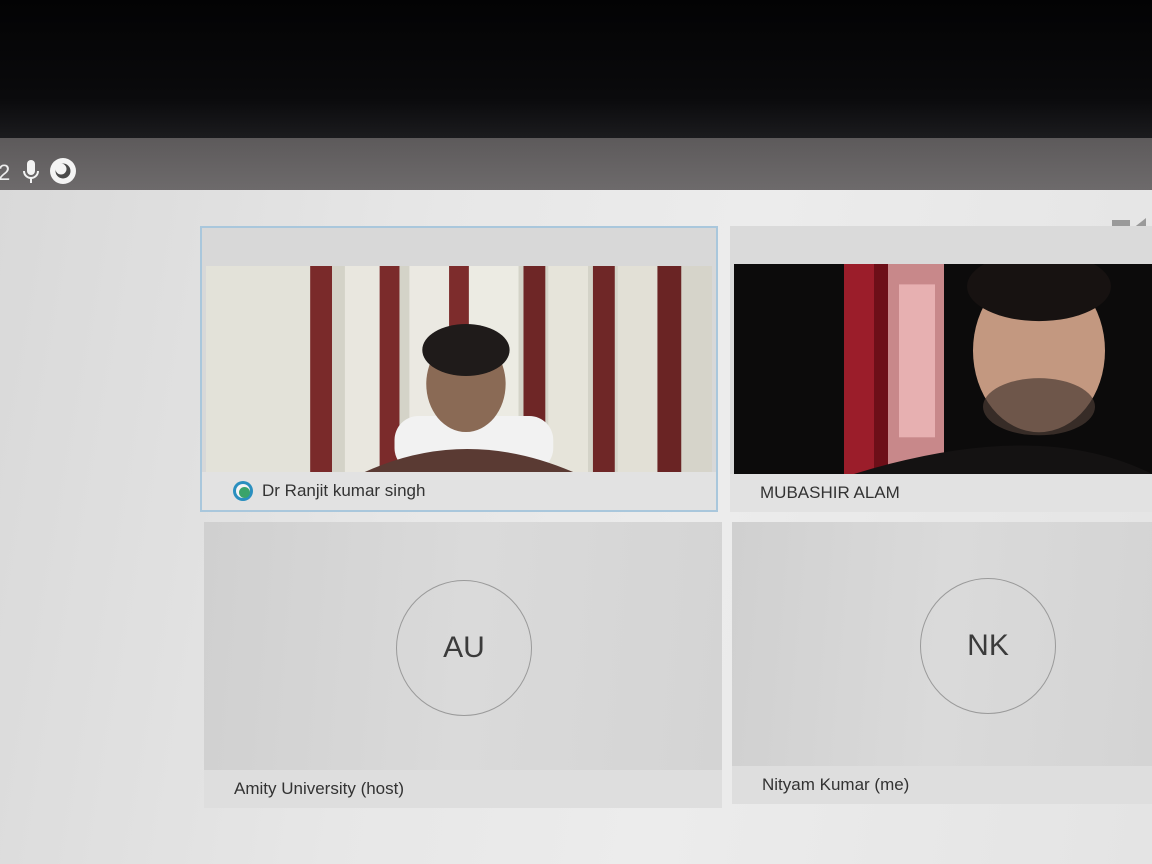  Describe the element at coordinates (243, 491) in the screenshot. I see `active-speaker-icon` at that location.